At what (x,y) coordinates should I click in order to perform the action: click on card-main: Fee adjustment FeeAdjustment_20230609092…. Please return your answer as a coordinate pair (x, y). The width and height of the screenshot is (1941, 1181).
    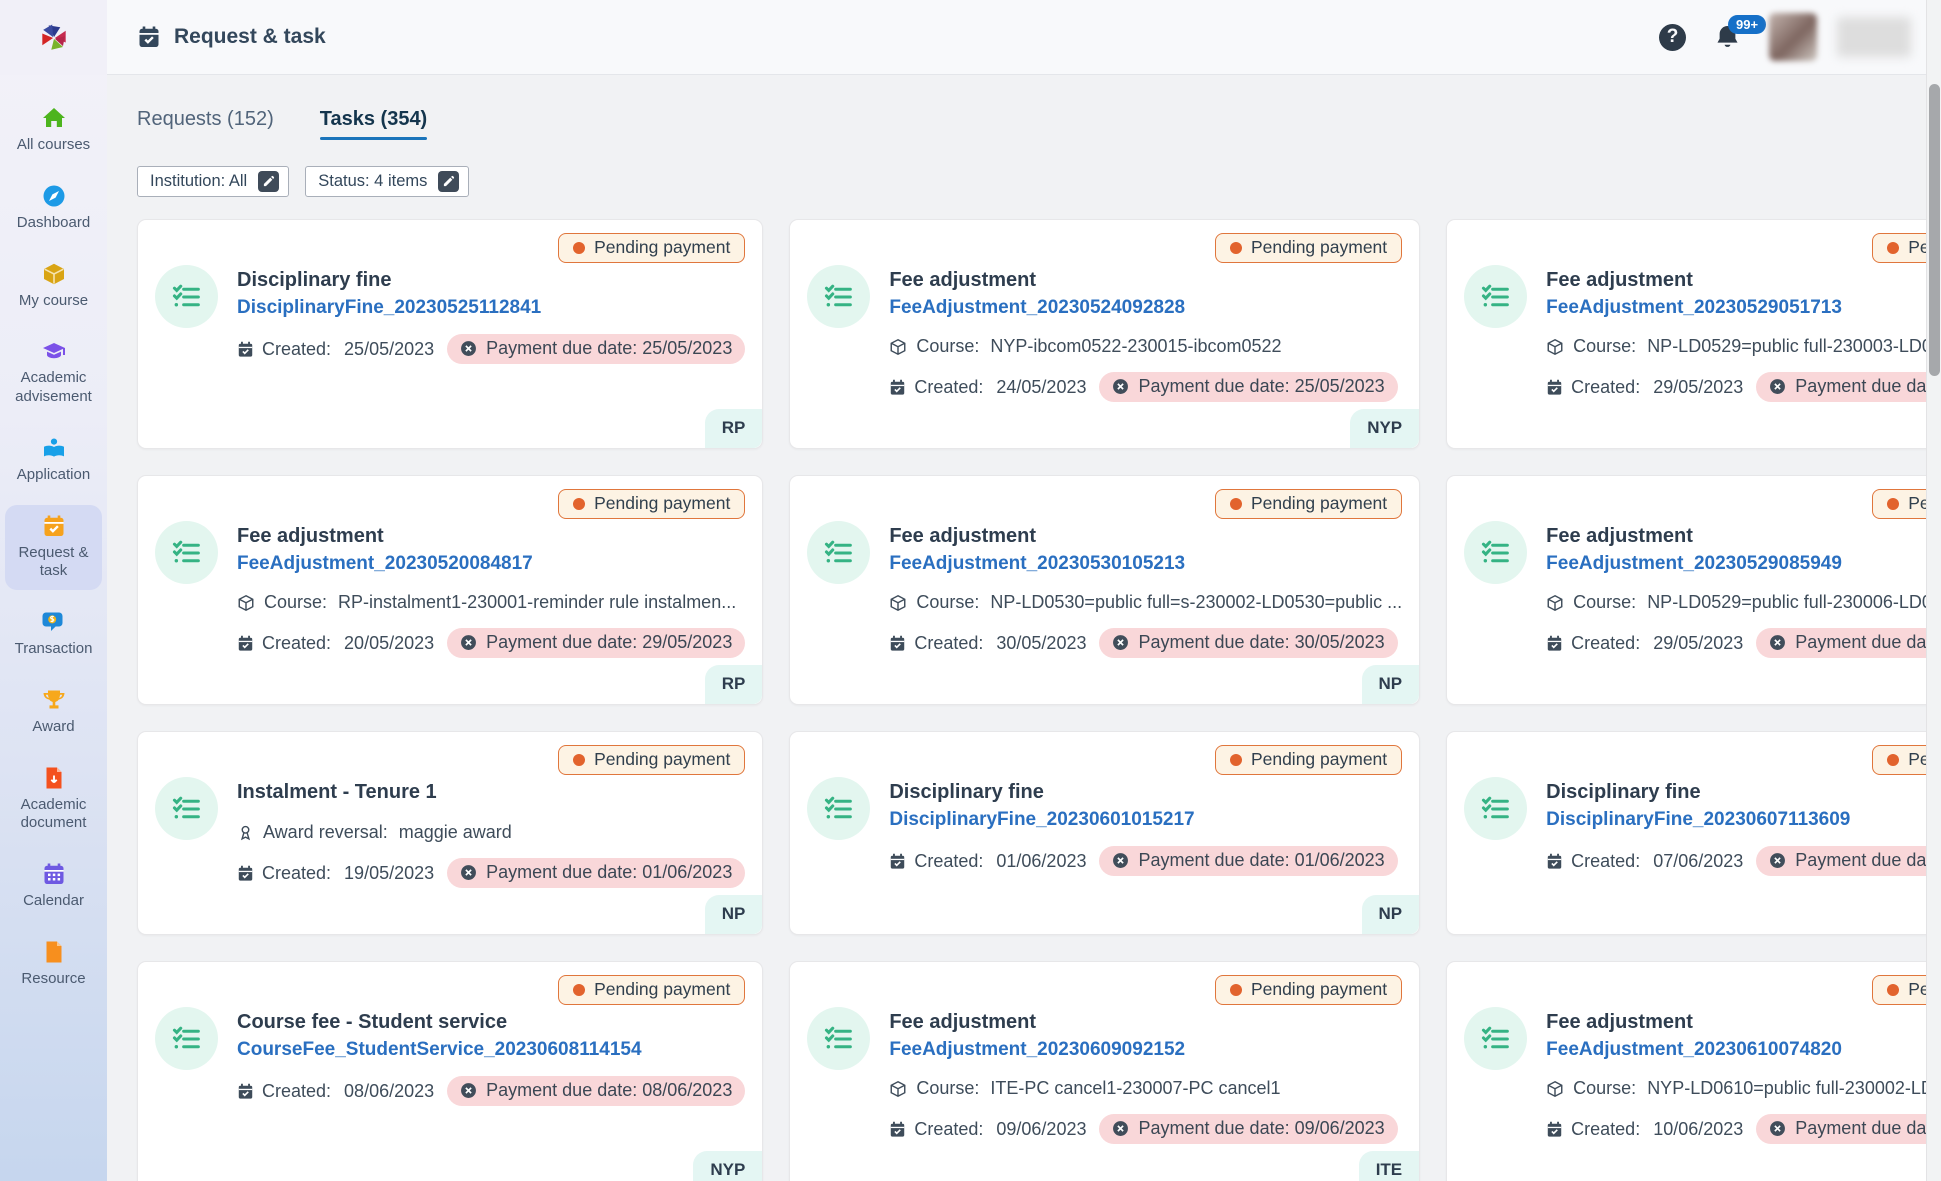
    Looking at the image, I should click on (1104, 1075).